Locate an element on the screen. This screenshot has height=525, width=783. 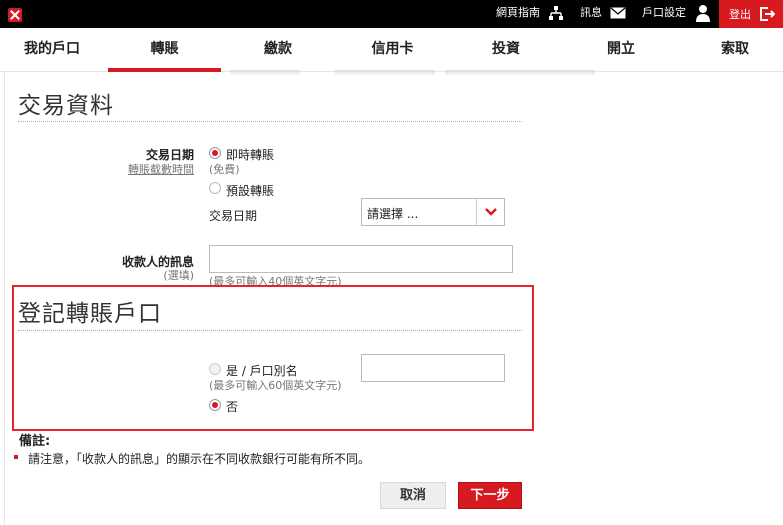
site-guide-link: 網頁指南 is located at coordinates (518, 13).